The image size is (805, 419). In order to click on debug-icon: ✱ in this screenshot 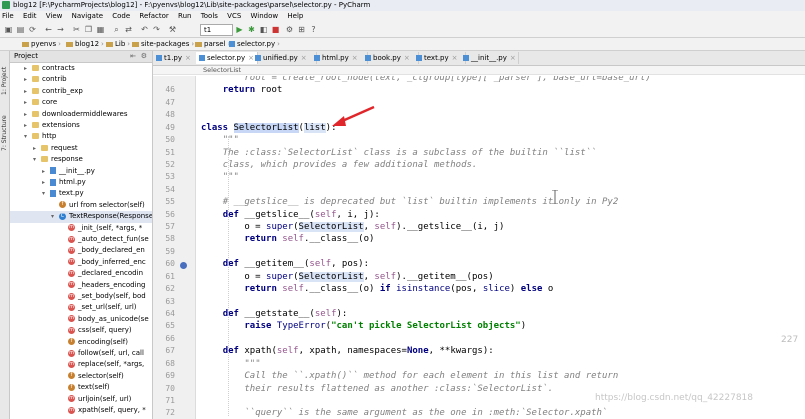, I will do `click(251, 29)`.